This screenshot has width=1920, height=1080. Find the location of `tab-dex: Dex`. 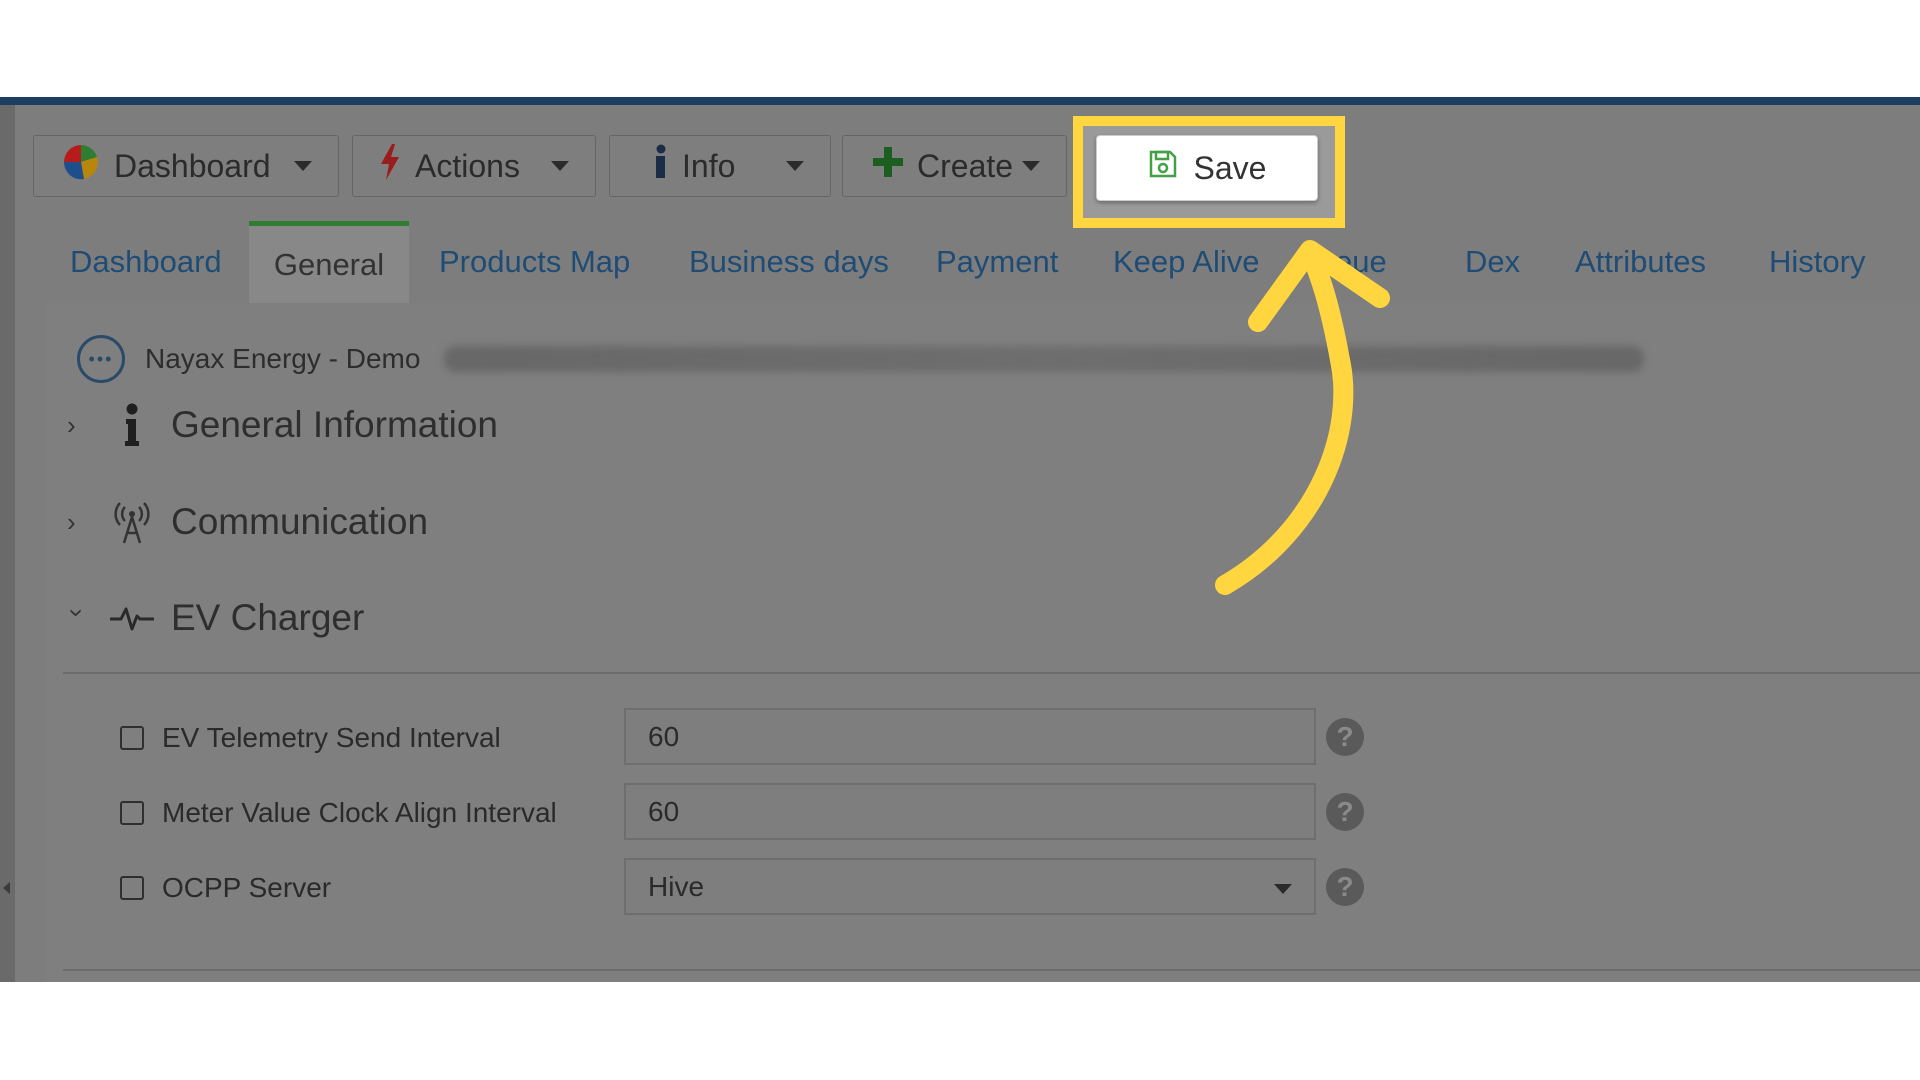

tab-dex: Dex is located at coordinates (1492, 262).